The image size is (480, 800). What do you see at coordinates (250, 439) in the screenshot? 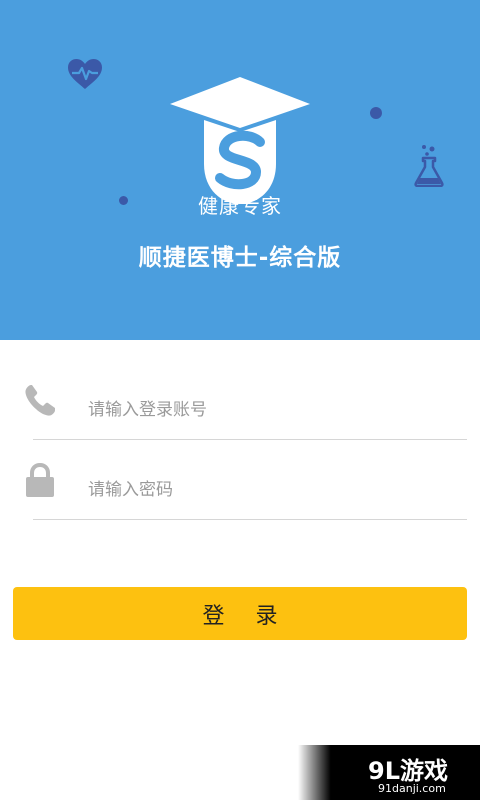
I see `account-divider` at bounding box center [250, 439].